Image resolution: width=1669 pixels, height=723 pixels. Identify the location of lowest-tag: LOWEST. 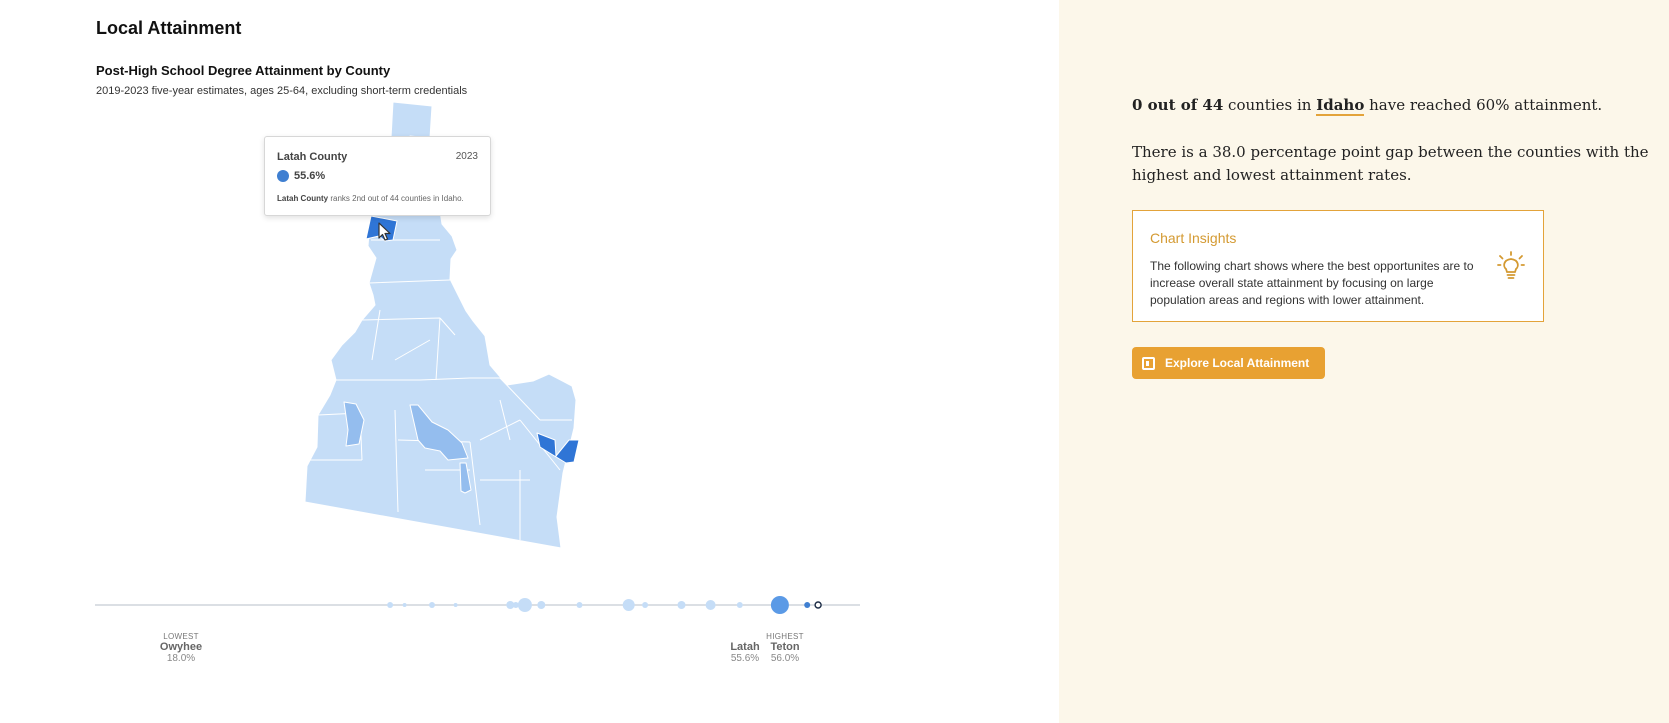
(181, 636).